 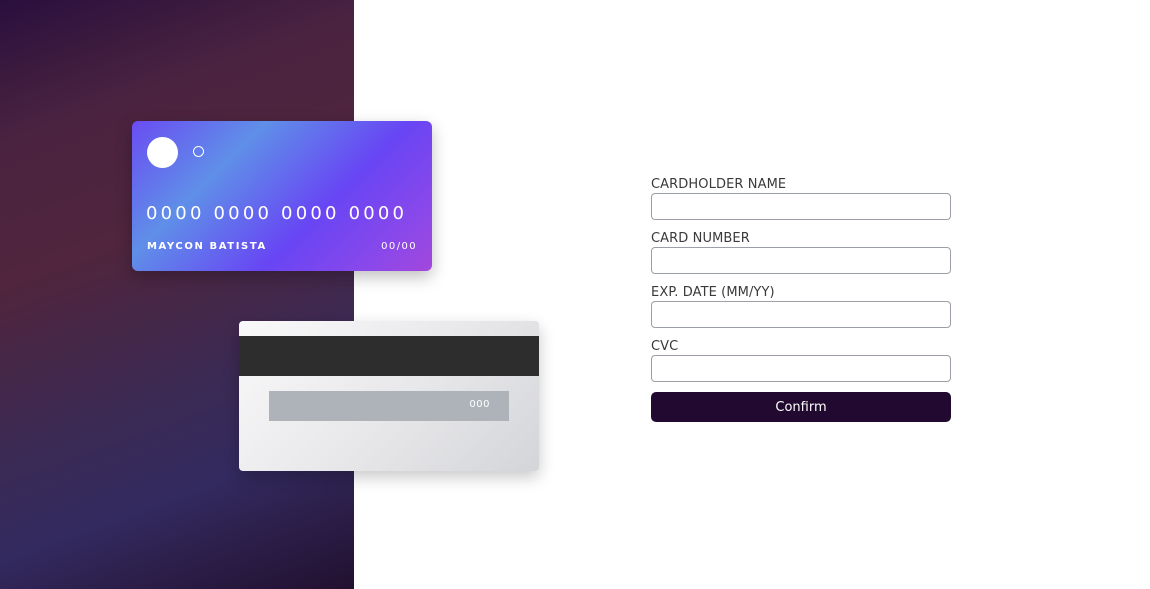 I want to click on cvc-input, so click(x=801, y=368).